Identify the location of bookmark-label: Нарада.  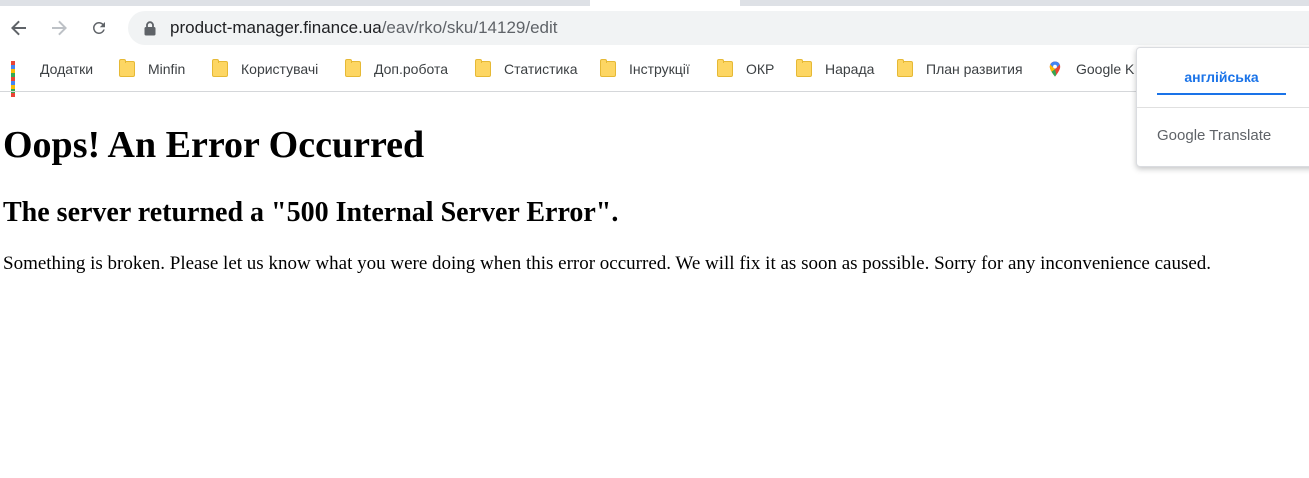
(850, 69).